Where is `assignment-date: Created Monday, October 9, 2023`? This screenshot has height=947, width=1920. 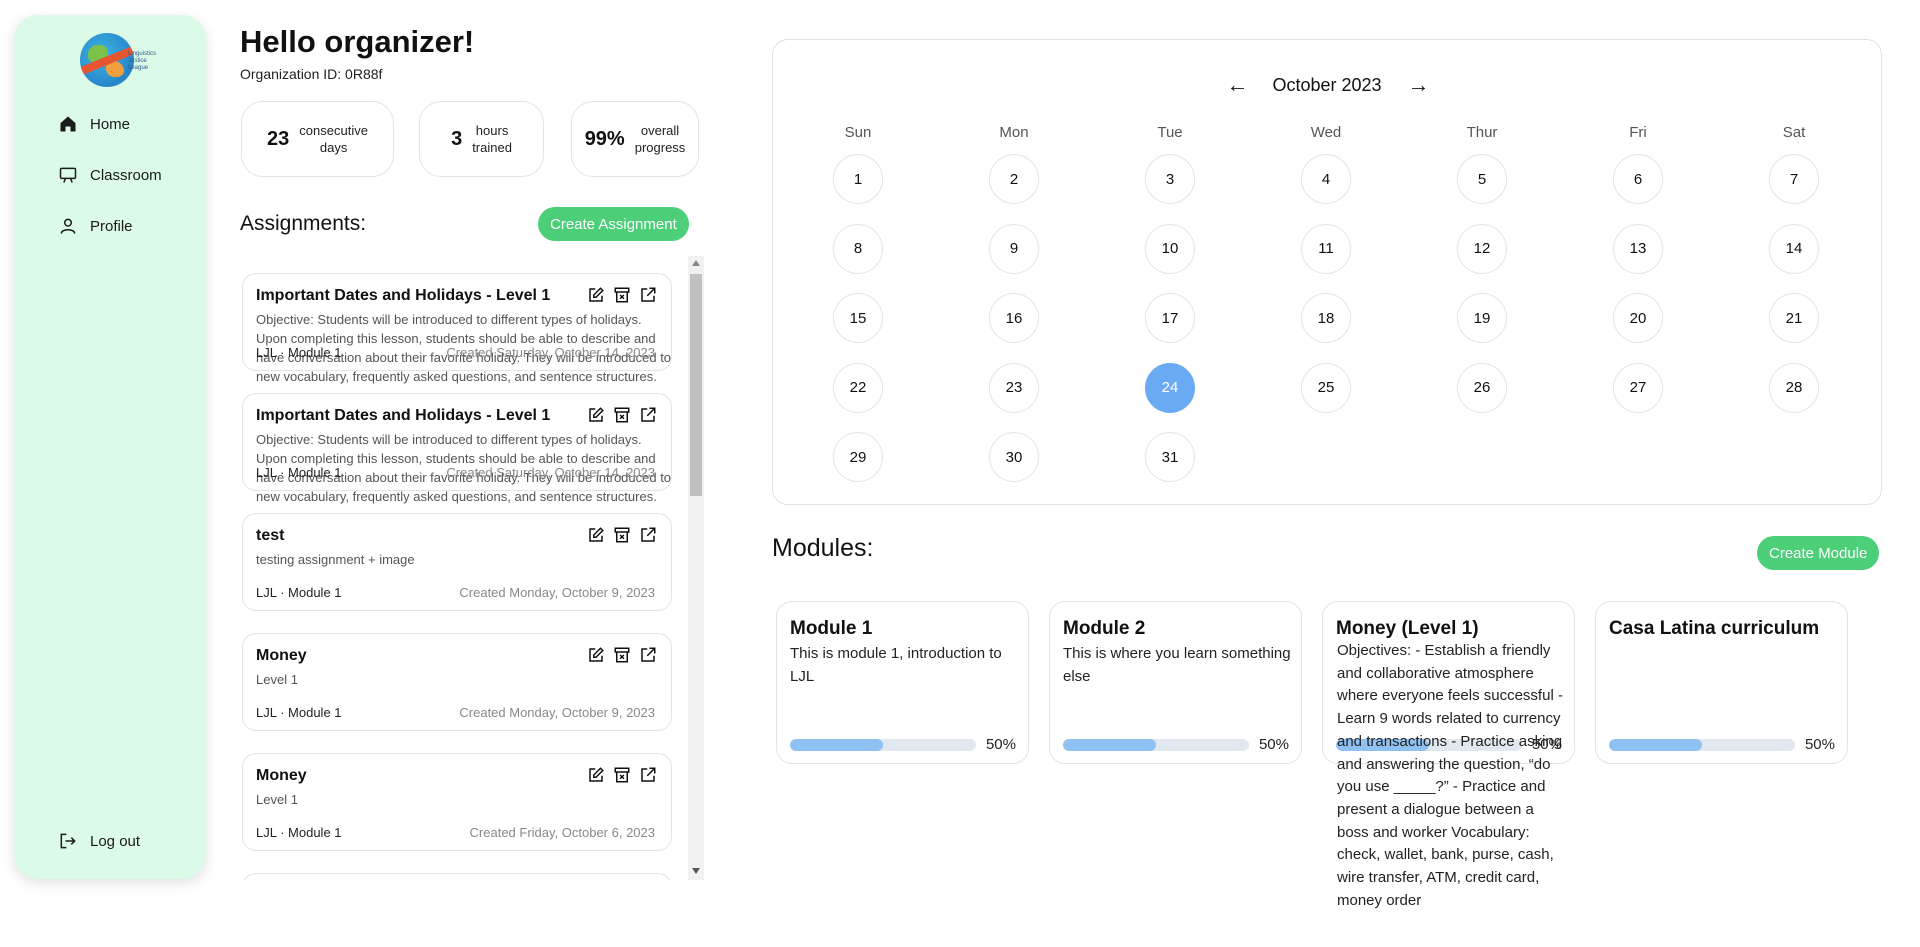
assignment-date: Created Monday, October 9, 2023 is located at coordinates (557, 592).